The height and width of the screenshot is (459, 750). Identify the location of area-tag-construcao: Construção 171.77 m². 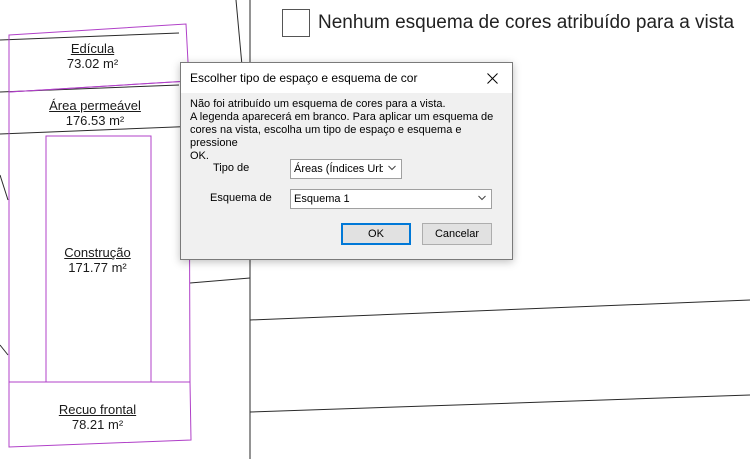
(97, 260).